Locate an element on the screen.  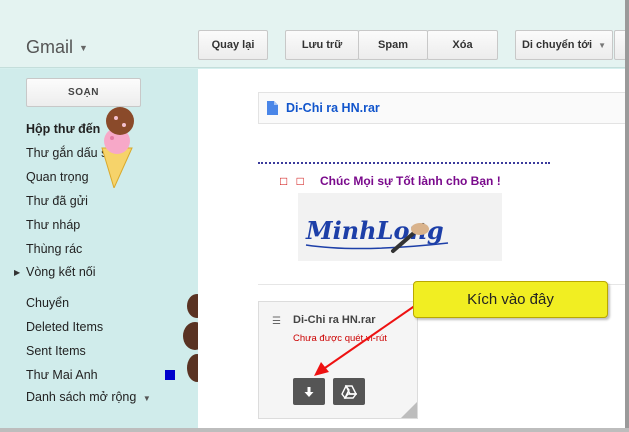
archive-button: Lưu trữ is located at coordinates (322, 45).